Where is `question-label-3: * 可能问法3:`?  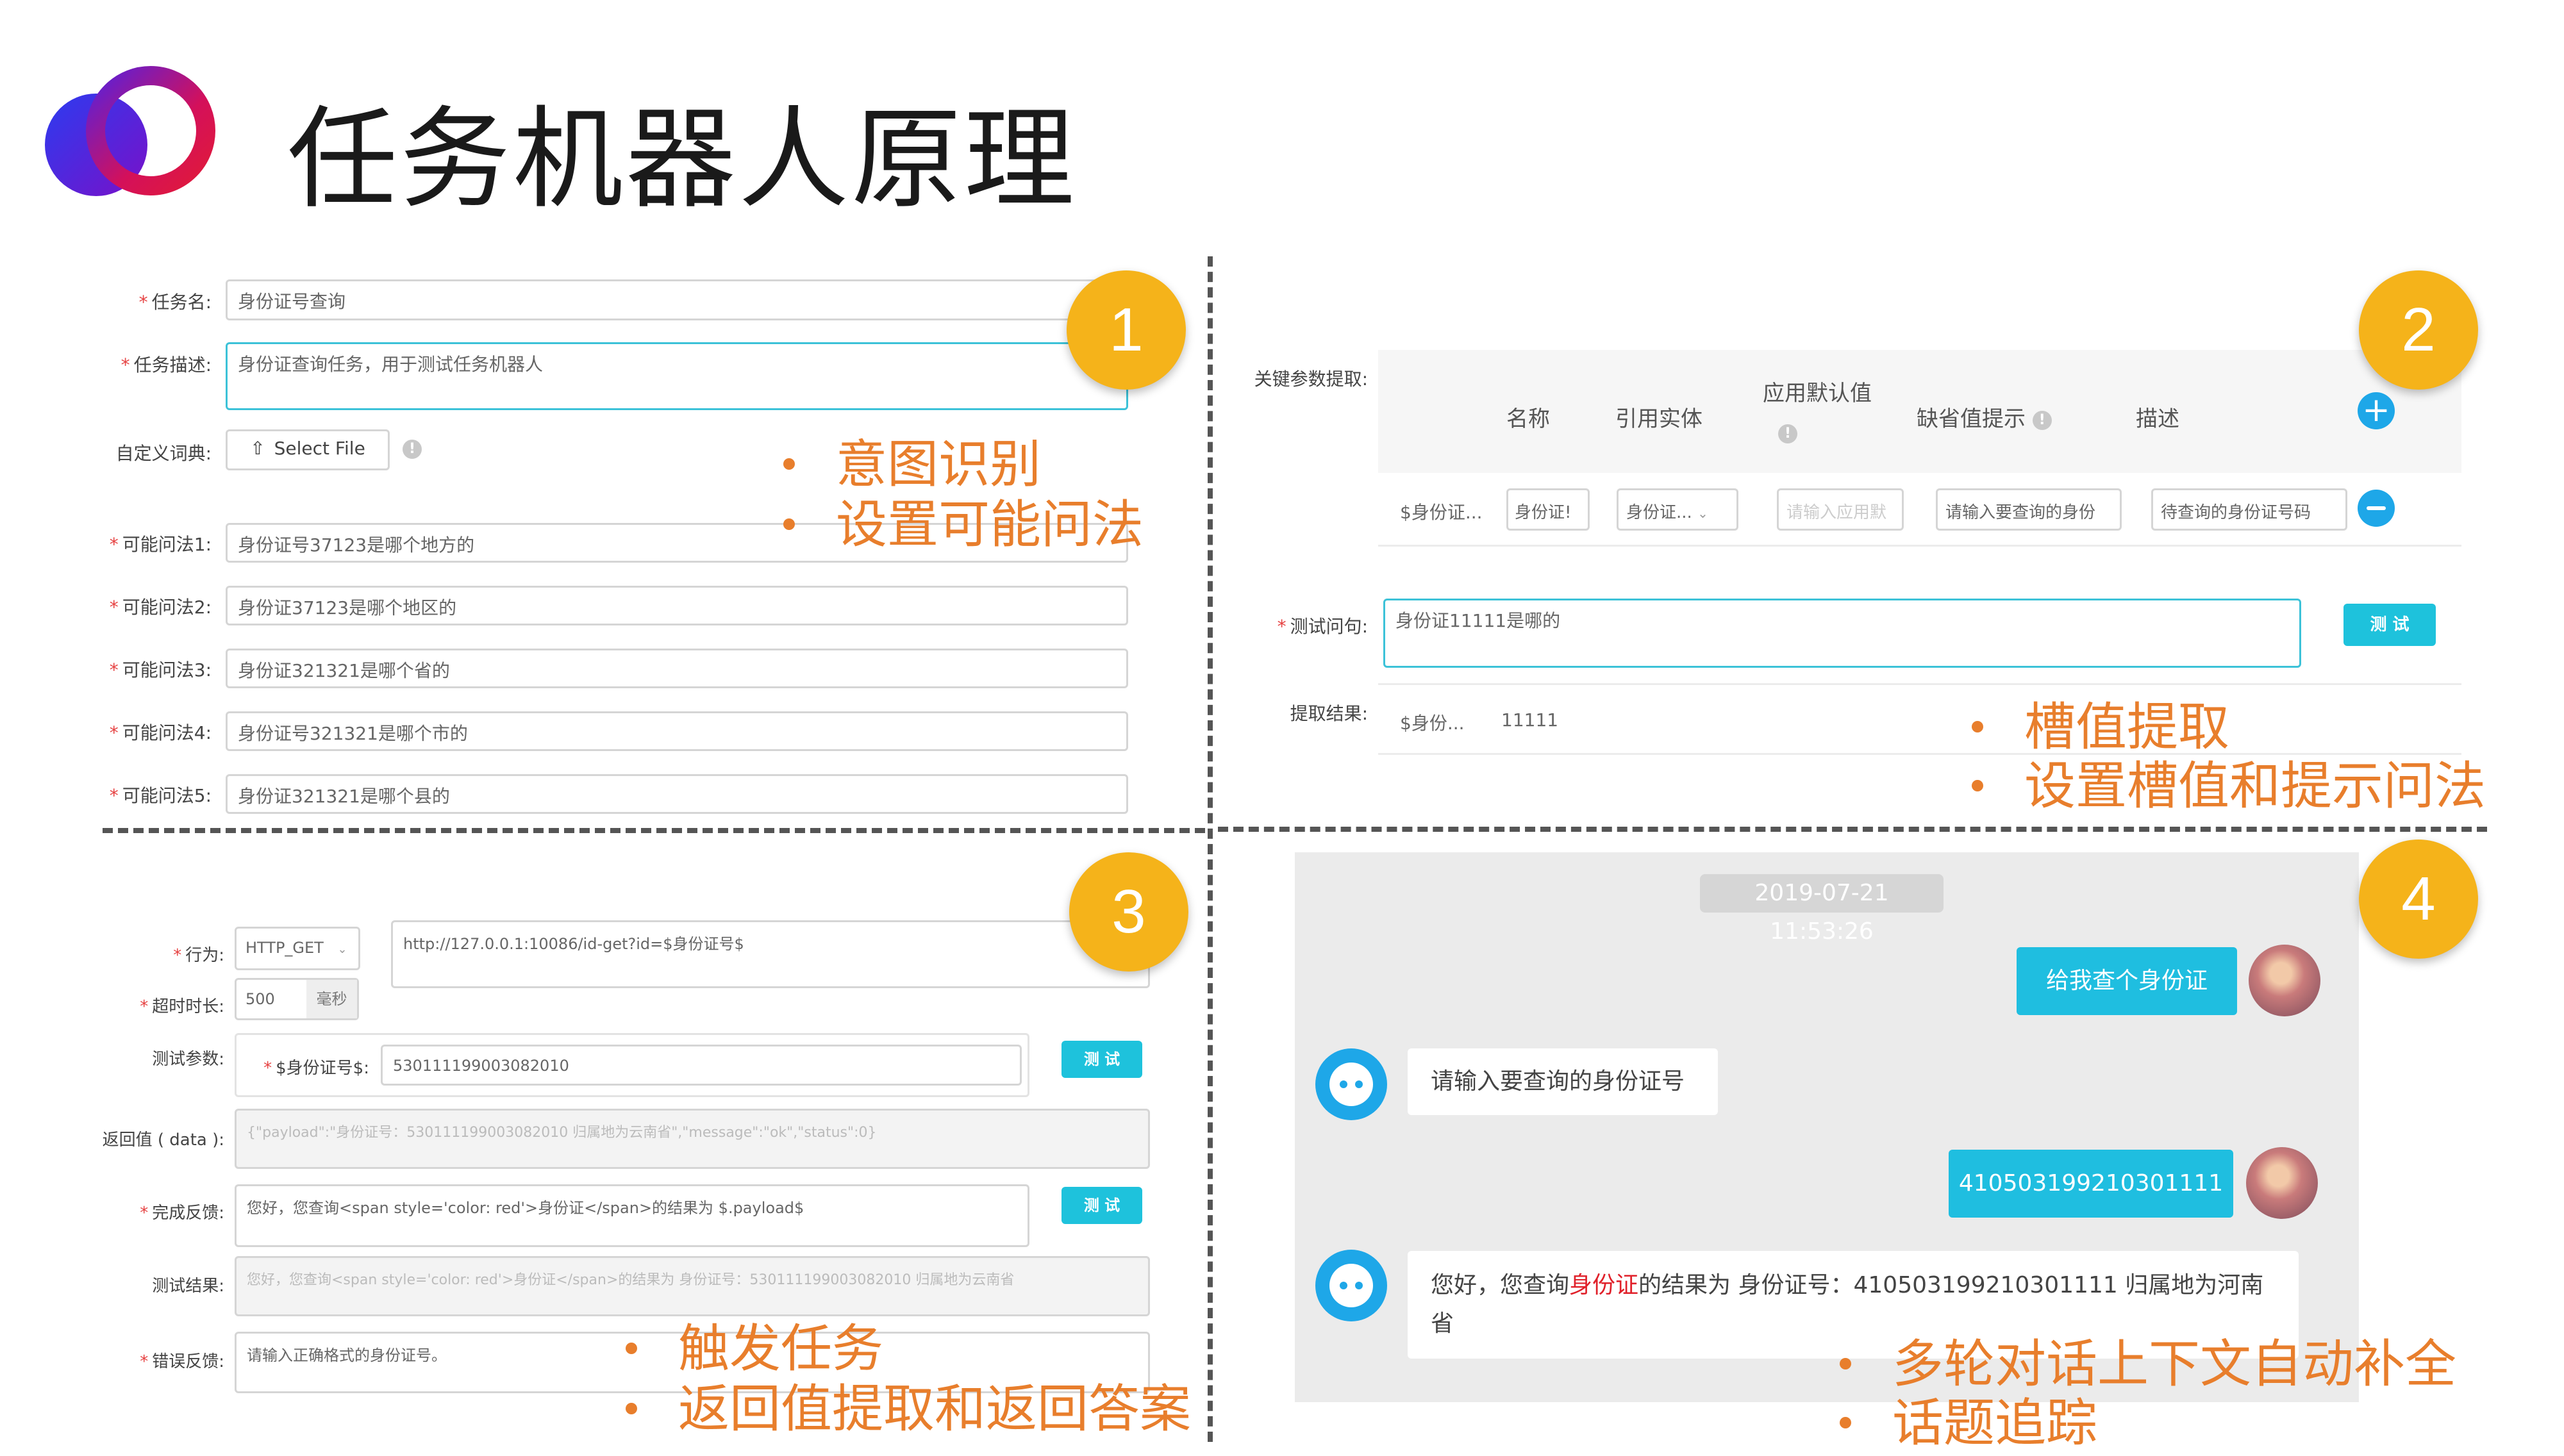 question-label-3: * 可能问法3: is located at coordinates (160, 670).